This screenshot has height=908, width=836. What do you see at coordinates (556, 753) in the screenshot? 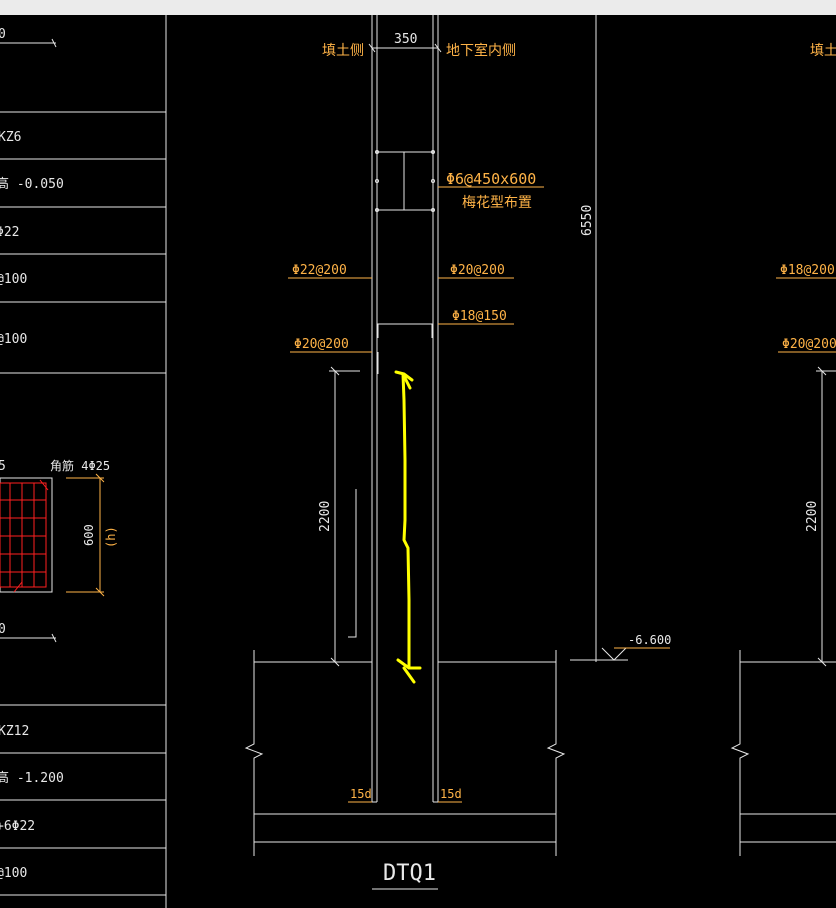
I see `foundation-right-edge` at bounding box center [556, 753].